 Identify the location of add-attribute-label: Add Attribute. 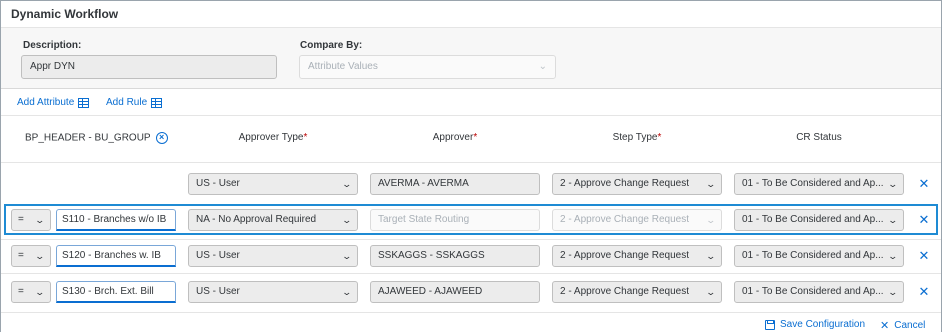
(46, 102).